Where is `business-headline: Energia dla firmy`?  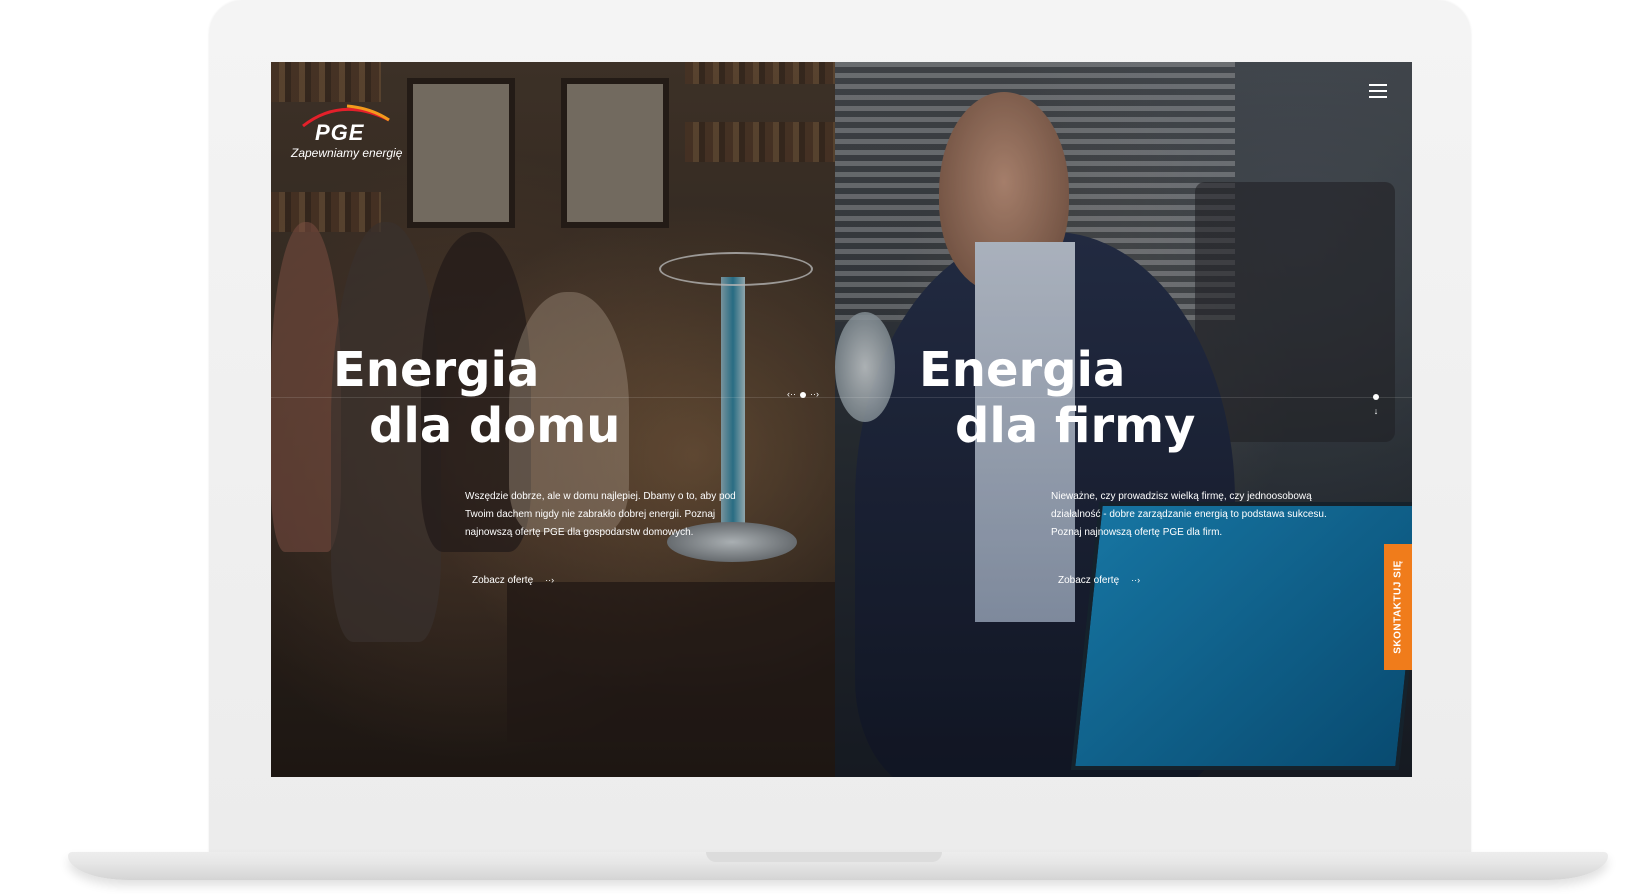 business-headline: Energia dla firmy is located at coordinates (1057, 398).